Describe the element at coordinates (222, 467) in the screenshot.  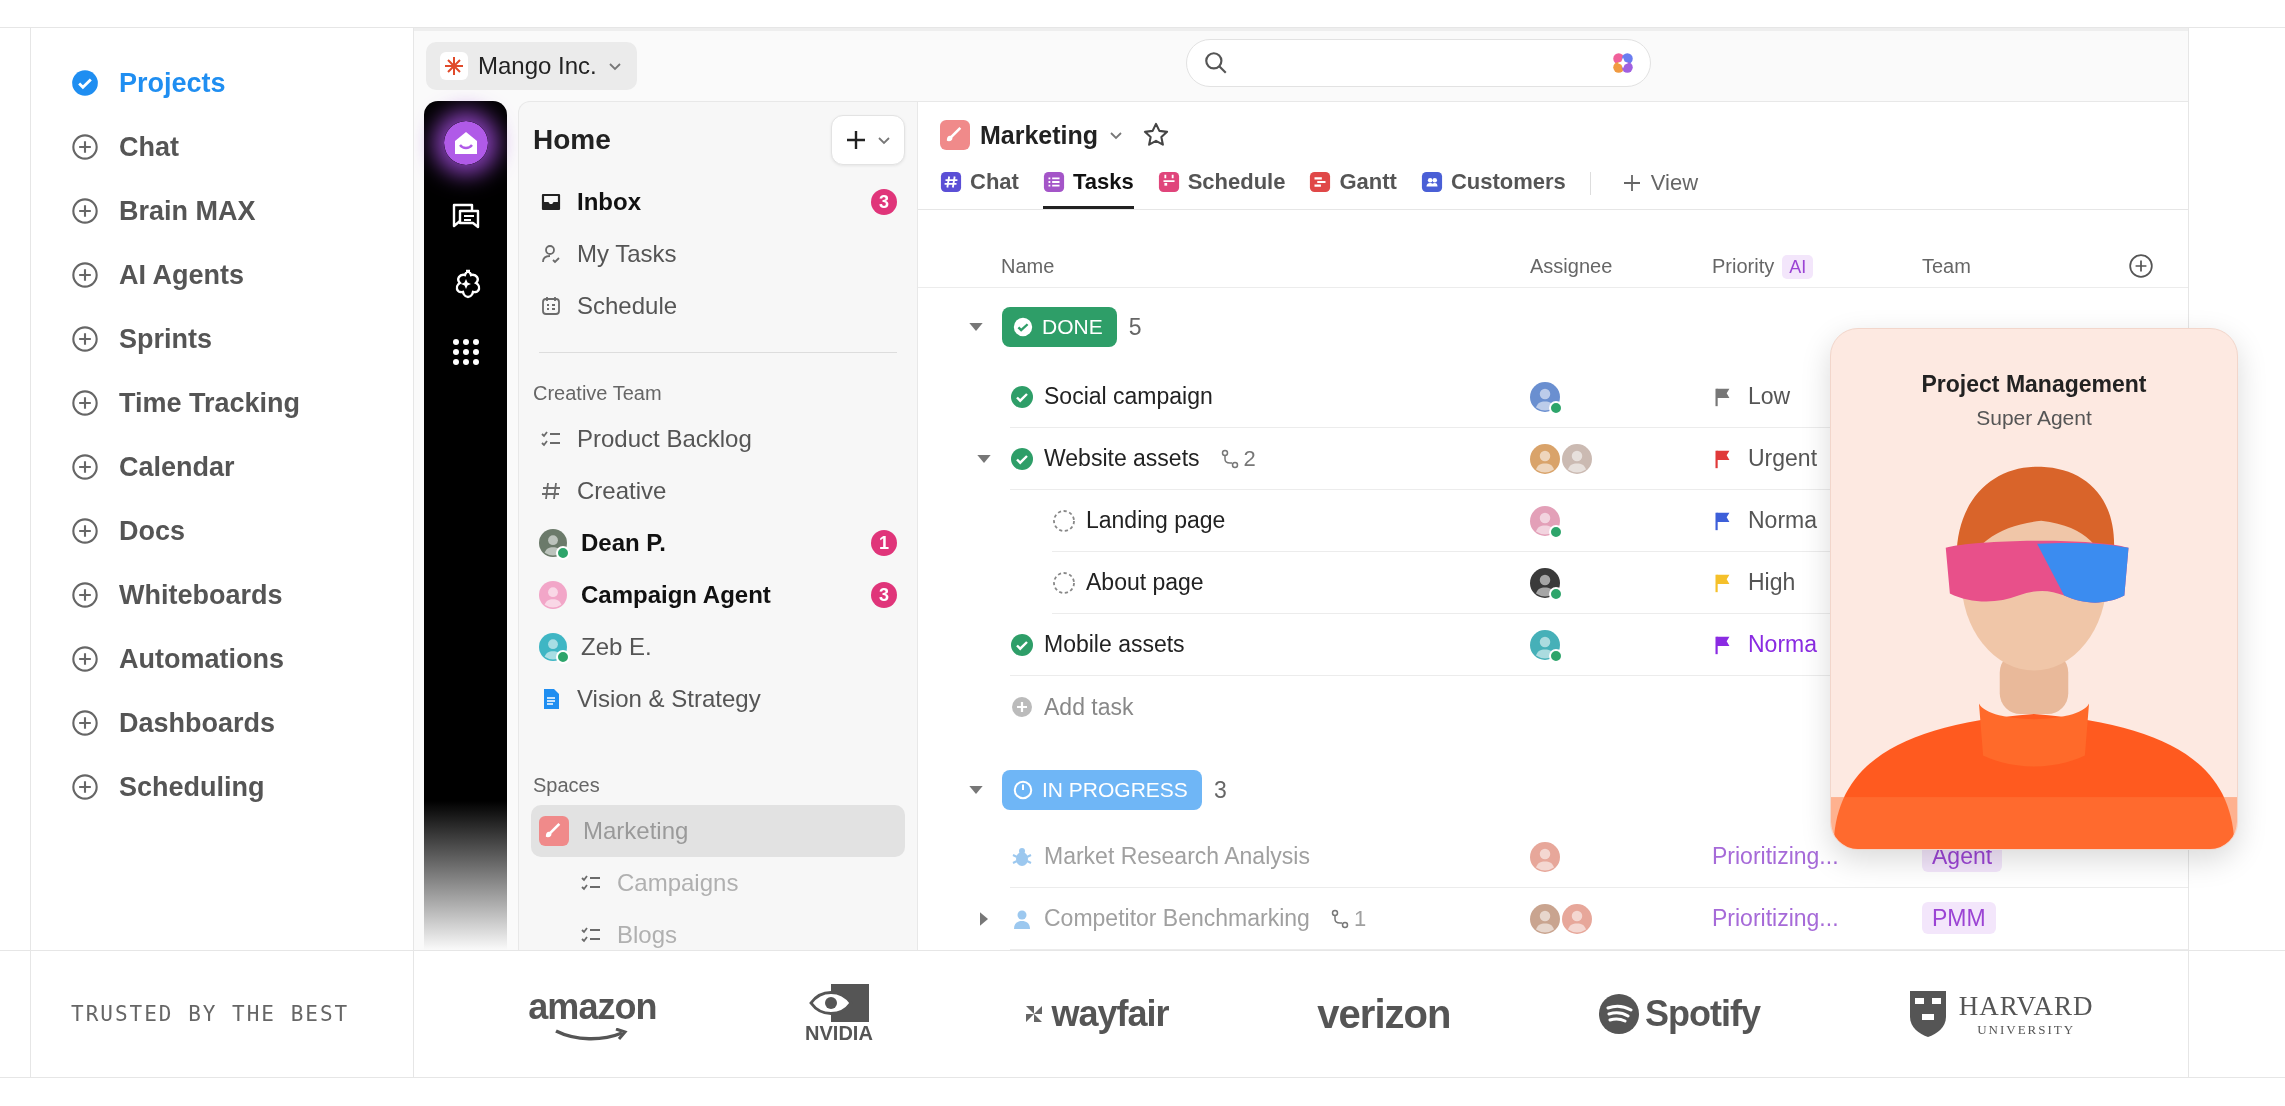
I see `nav-item: Calendar` at that location.